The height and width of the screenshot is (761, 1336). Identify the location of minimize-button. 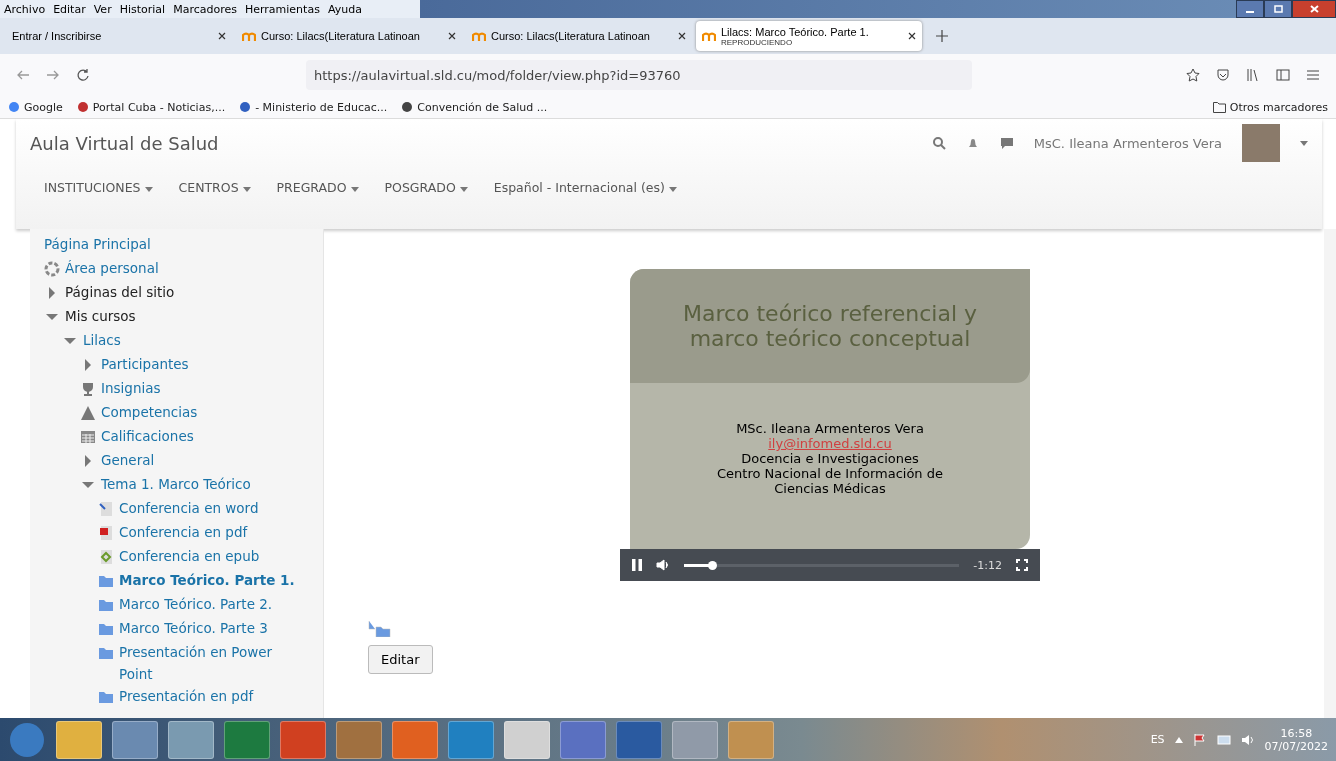
(1250, 9).